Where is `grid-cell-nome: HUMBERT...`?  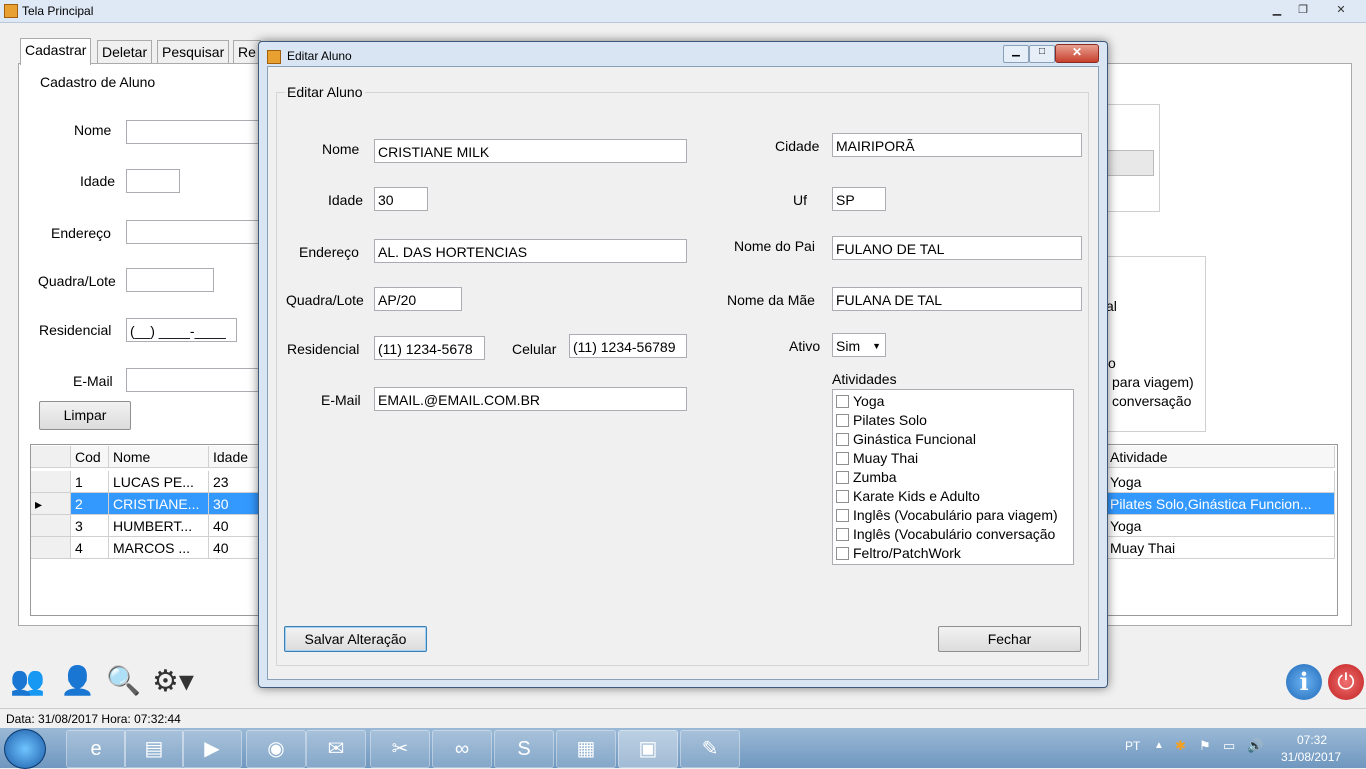
grid-cell-nome: HUMBERT... is located at coordinates (159, 526).